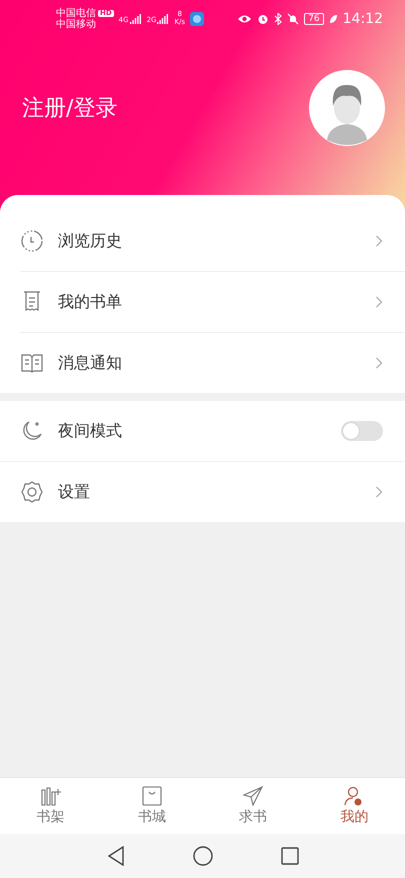 The height and width of the screenshot is (878, 405). Describe the element at coordinates (244, 19) in the screenshot. I see `eye-icon` at that location.